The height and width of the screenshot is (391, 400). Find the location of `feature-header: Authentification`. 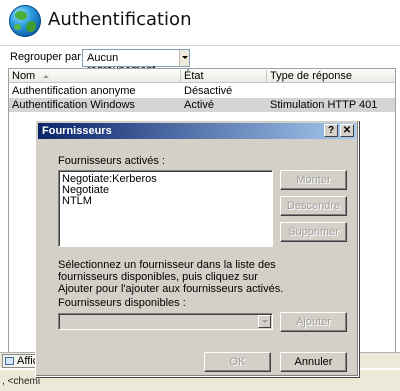

feature-header: Authentification is located at coordinates (200, 21).